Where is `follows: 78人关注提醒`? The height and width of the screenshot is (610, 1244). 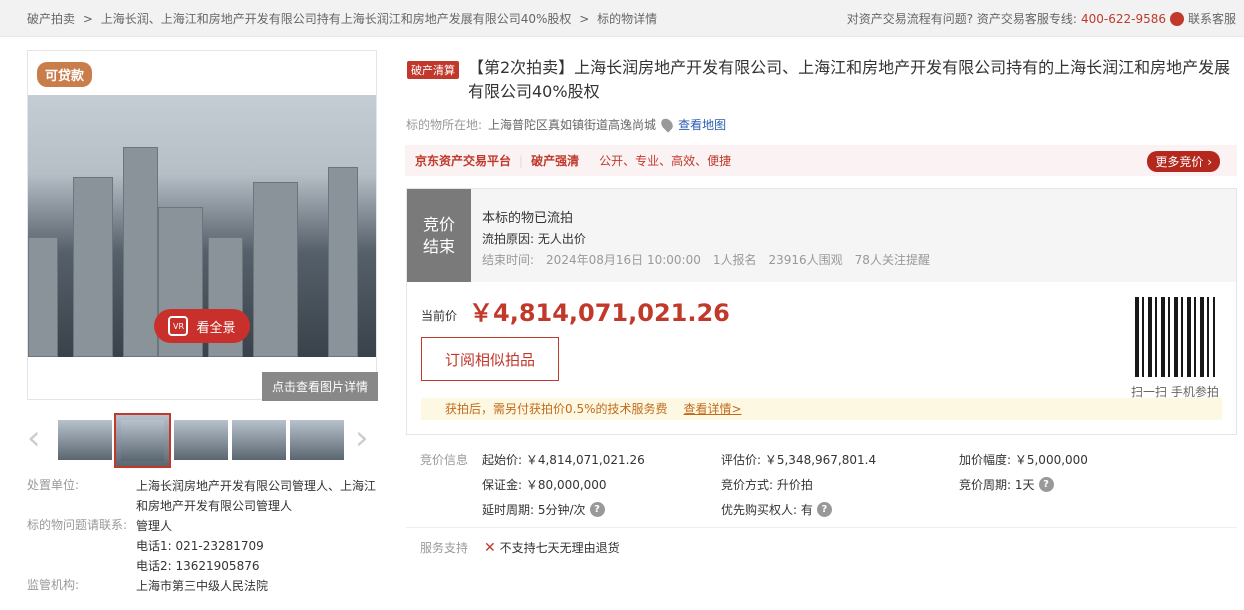
follows: 78人关注提醒 is located at coordinates (892, 260).